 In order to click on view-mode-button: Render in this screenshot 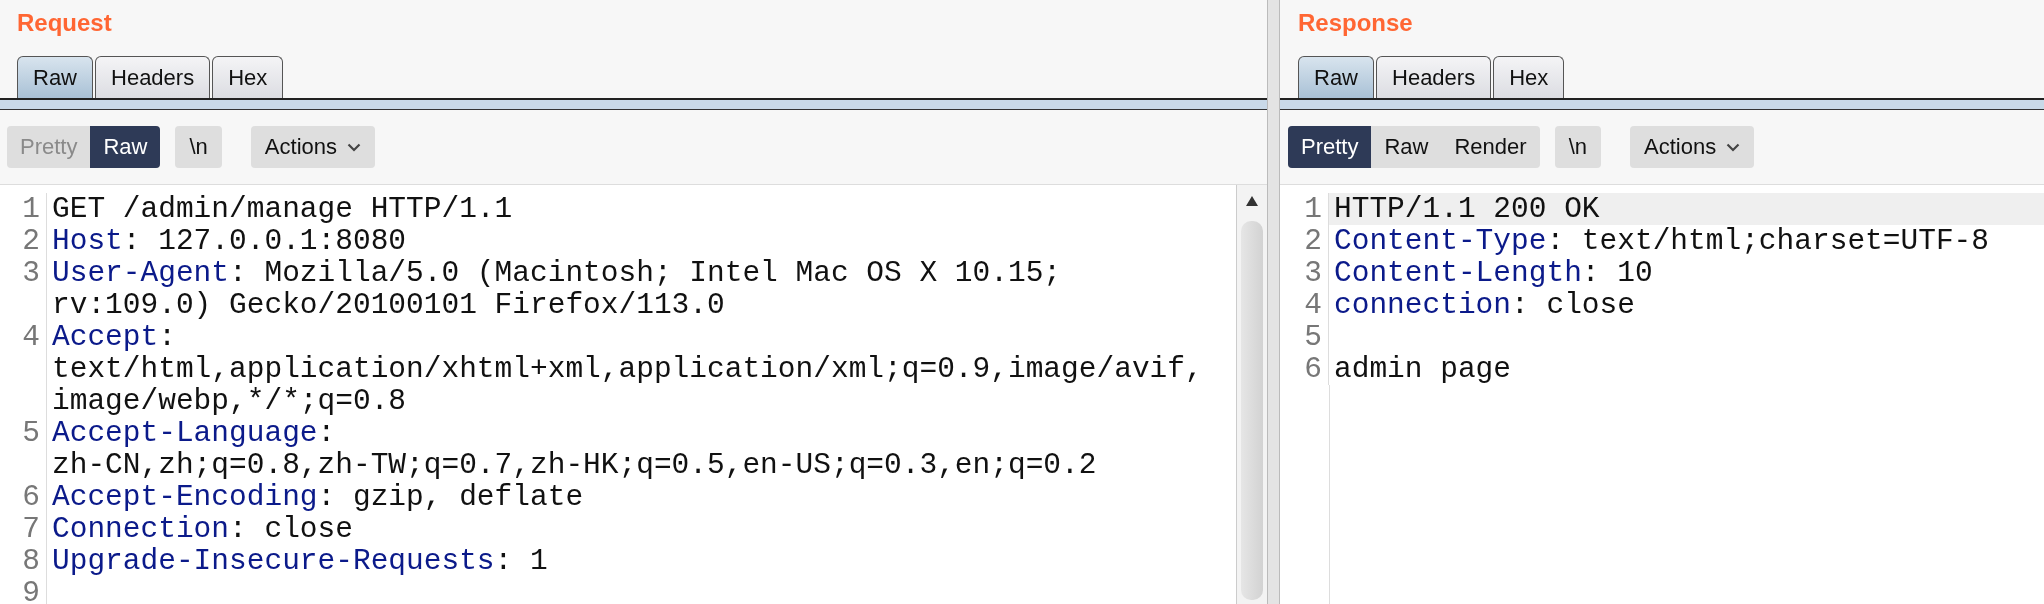, I will do `click(1490, 147)`.